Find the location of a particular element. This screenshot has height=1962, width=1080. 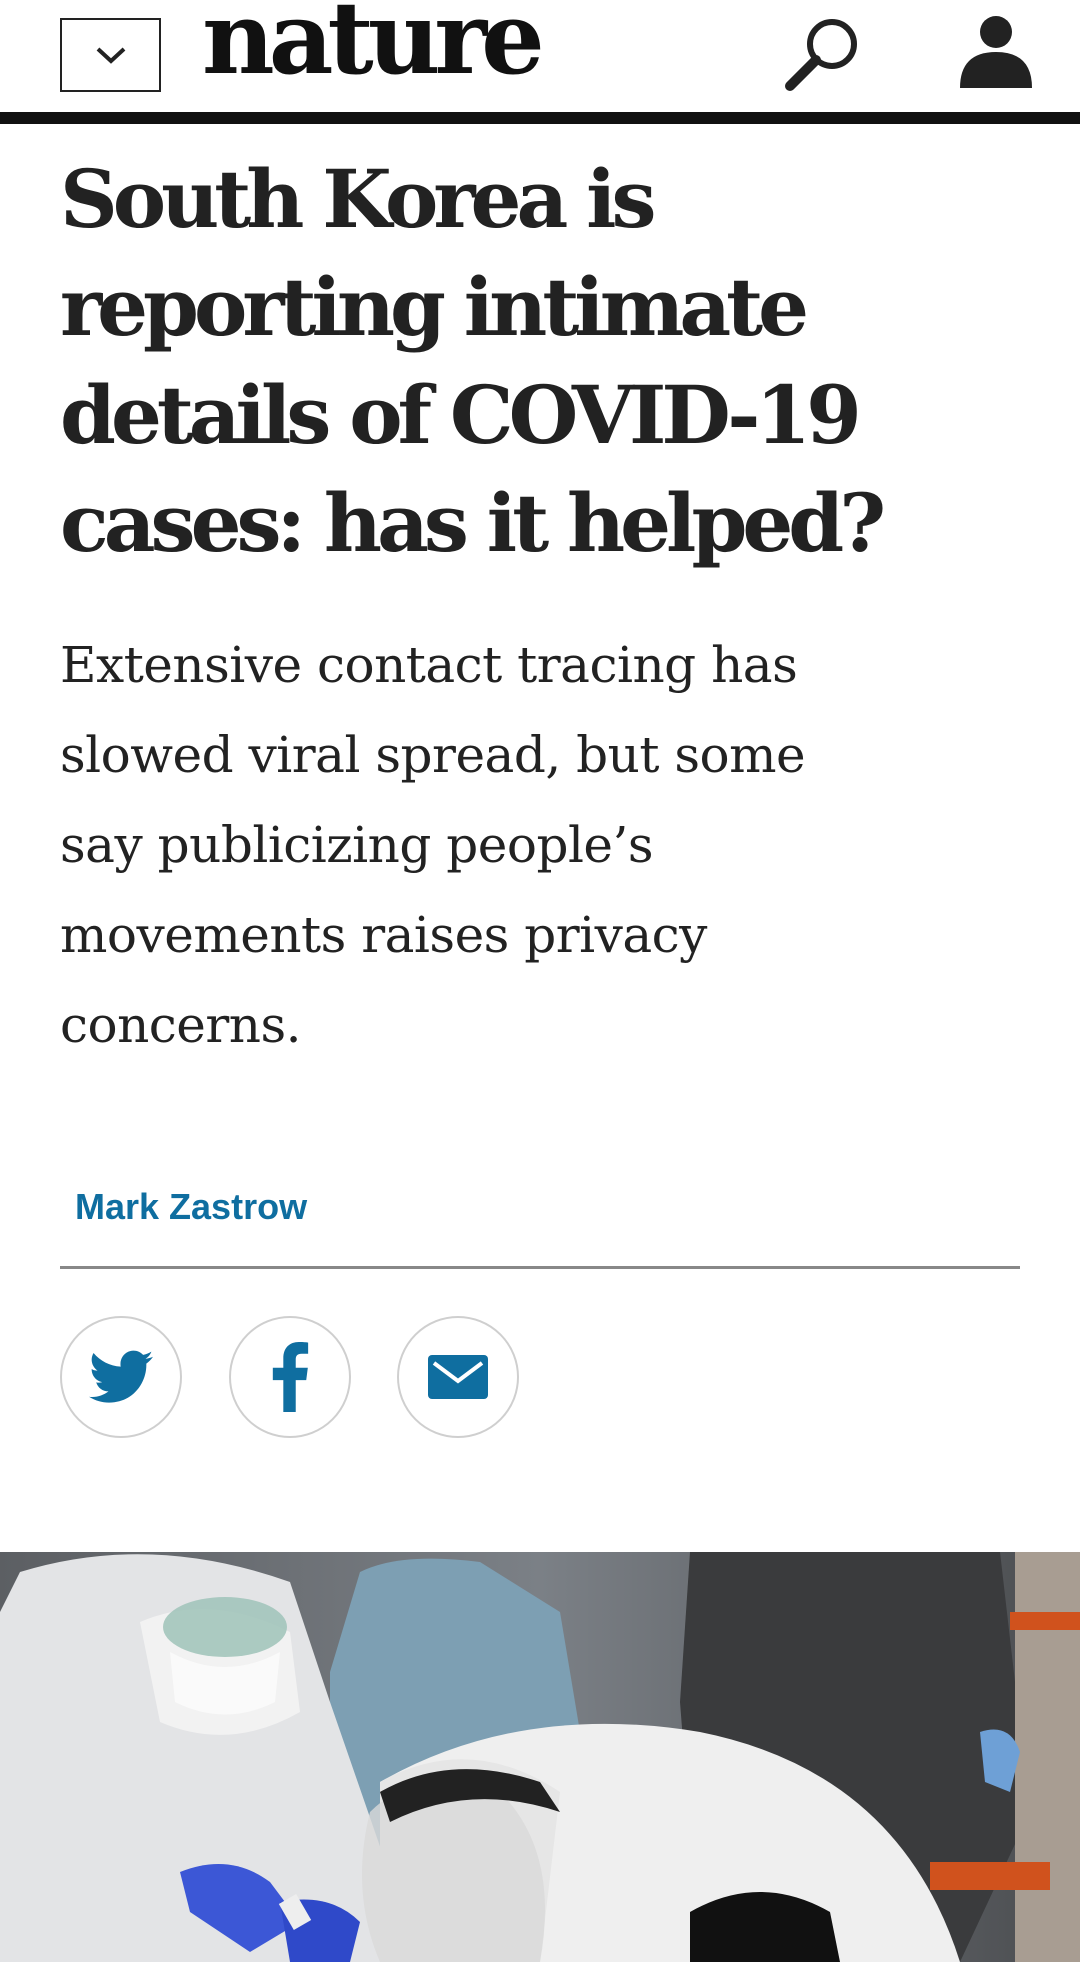

share-twitter-button is located at coordinates (121, 1377).